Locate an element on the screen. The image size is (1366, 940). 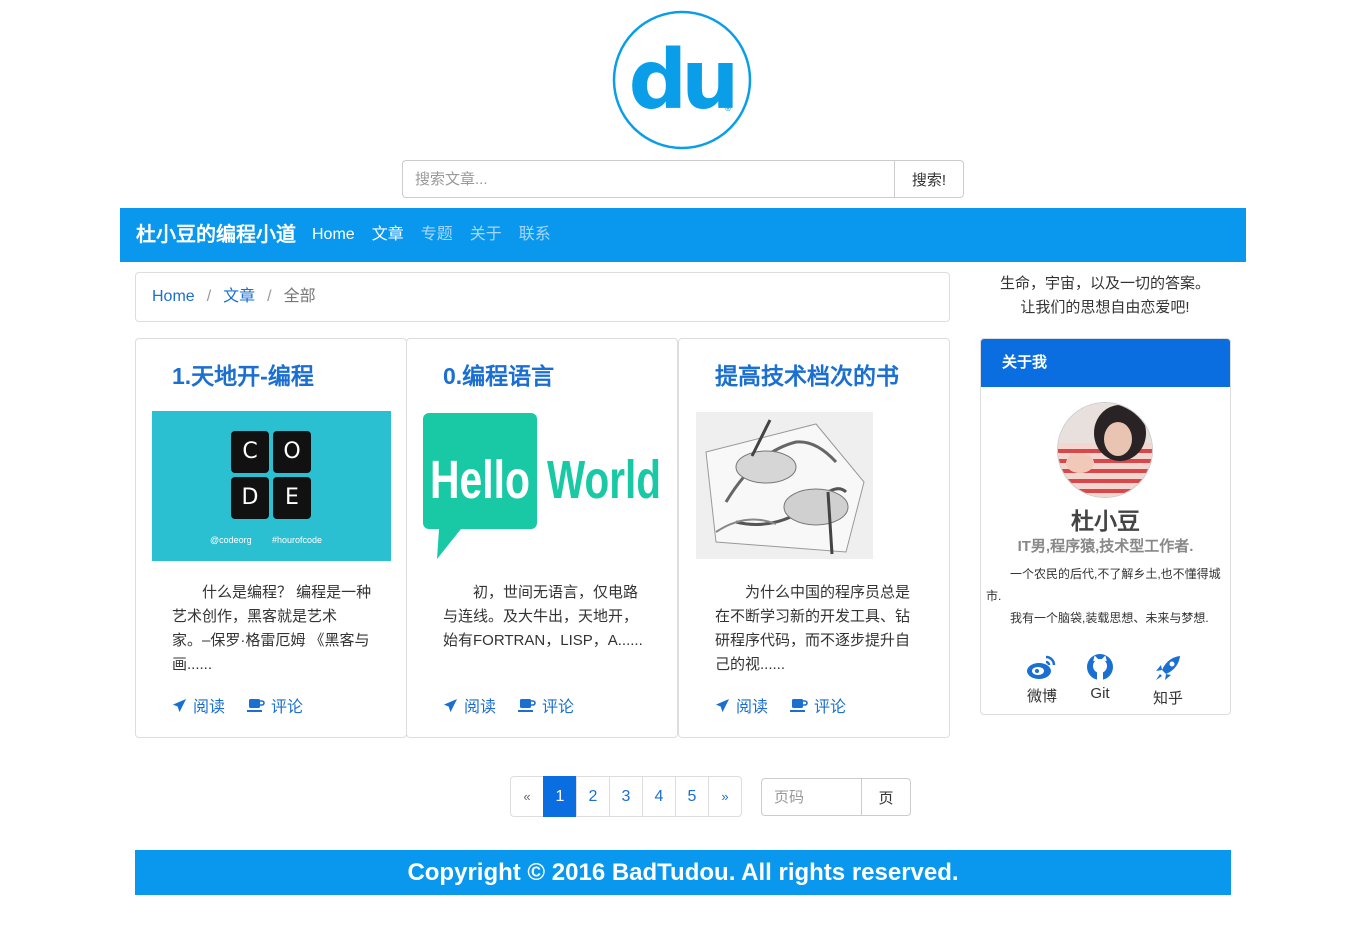
search-bar: 搜索! is located at coordinates (683, 179).